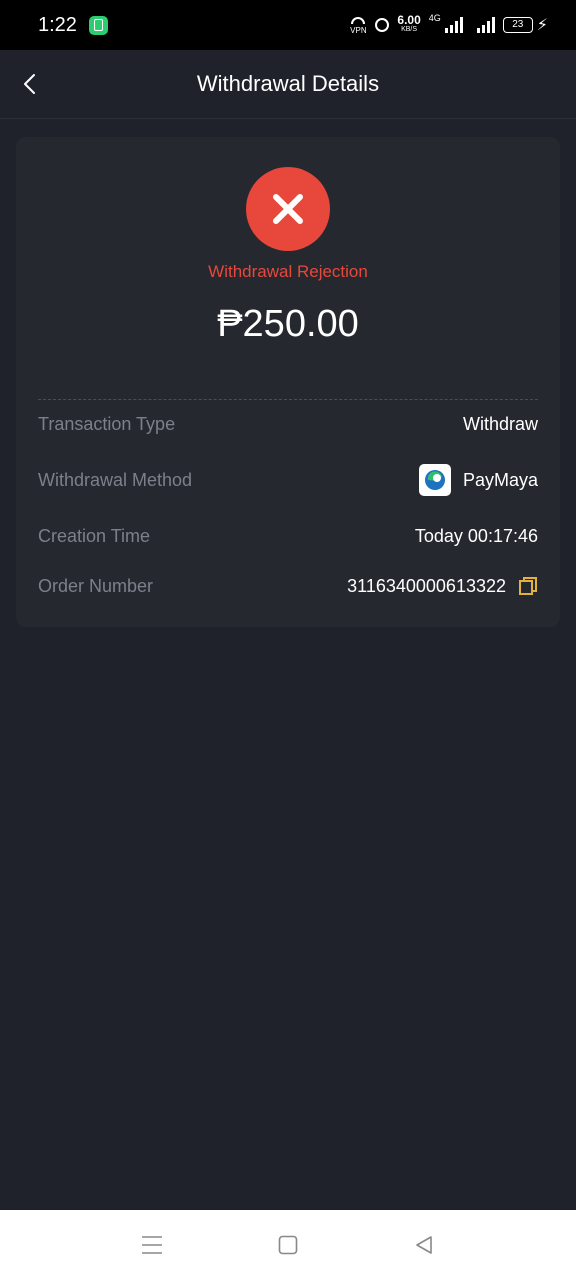 The image size is (576, 1280). I want to click on battery-level: 23, so click(517, 25).